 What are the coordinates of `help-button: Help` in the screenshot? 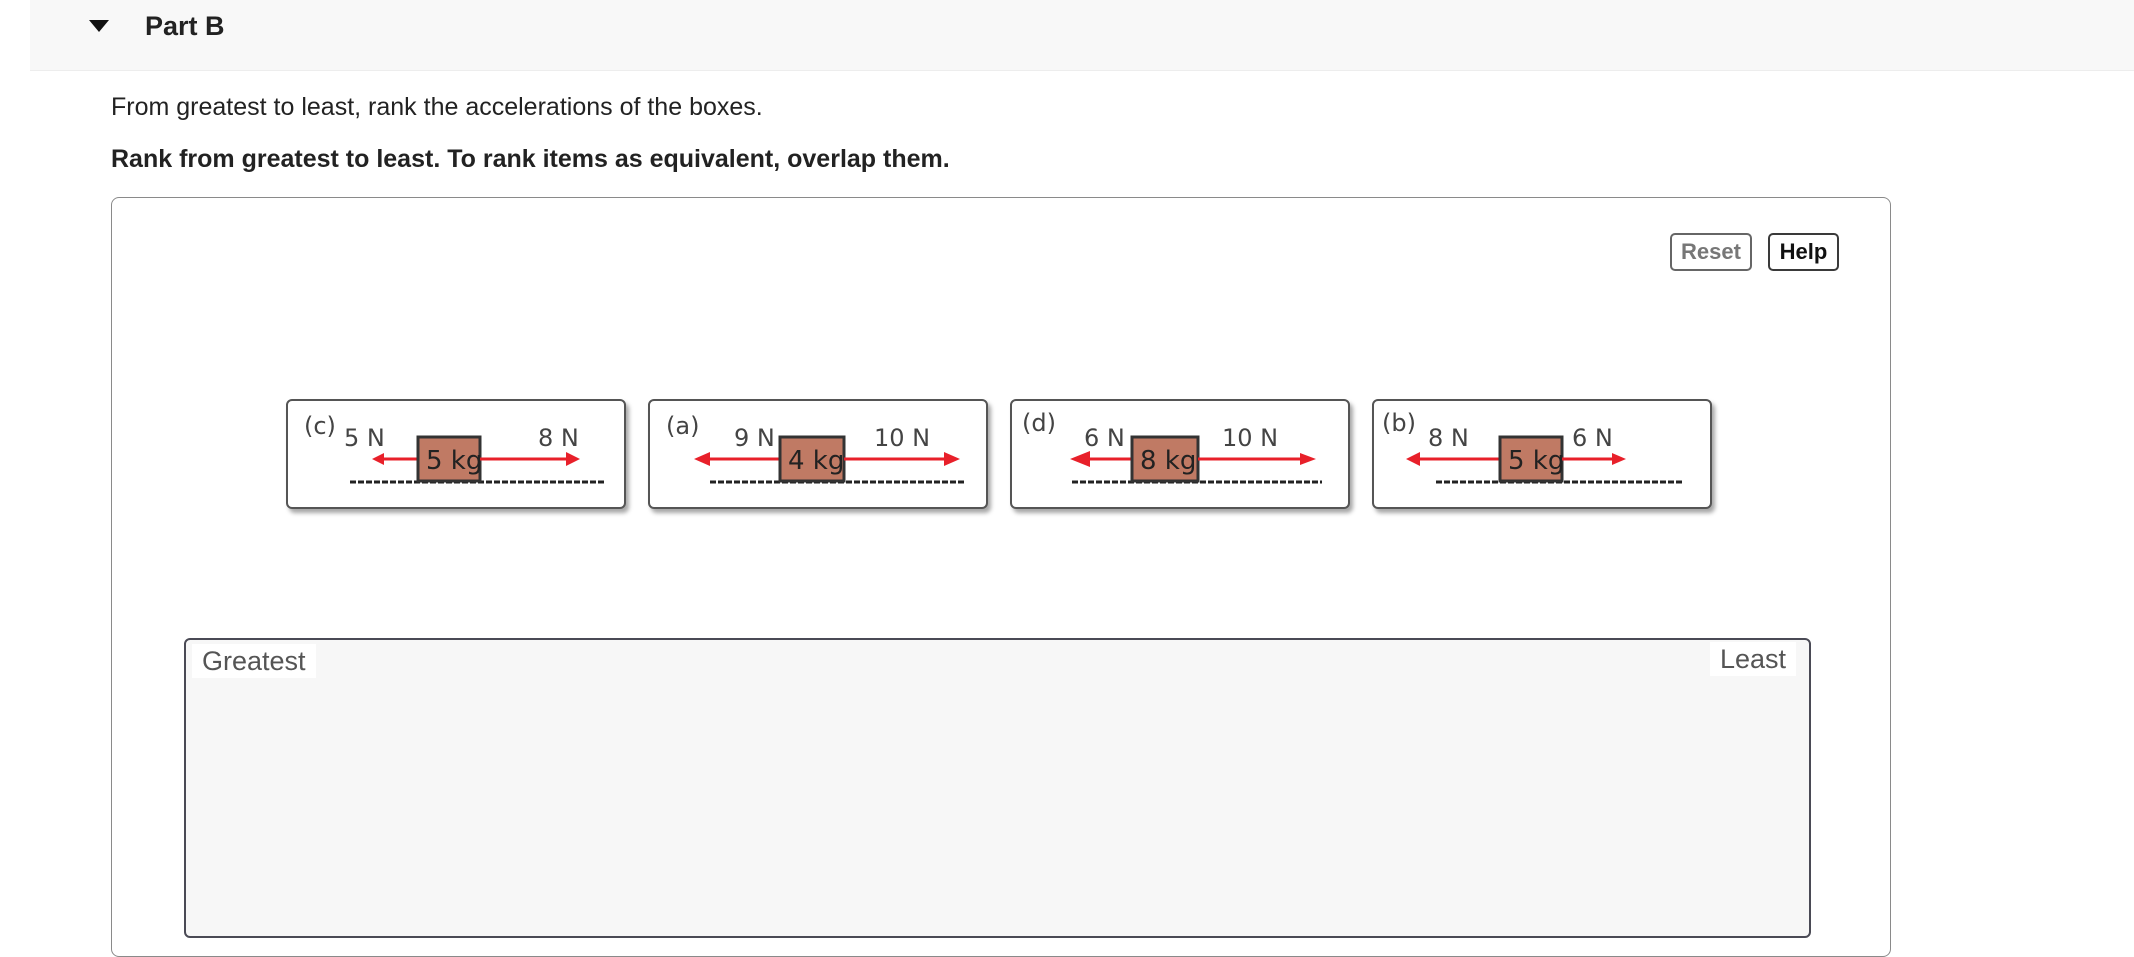 It's located at (1803, 252).